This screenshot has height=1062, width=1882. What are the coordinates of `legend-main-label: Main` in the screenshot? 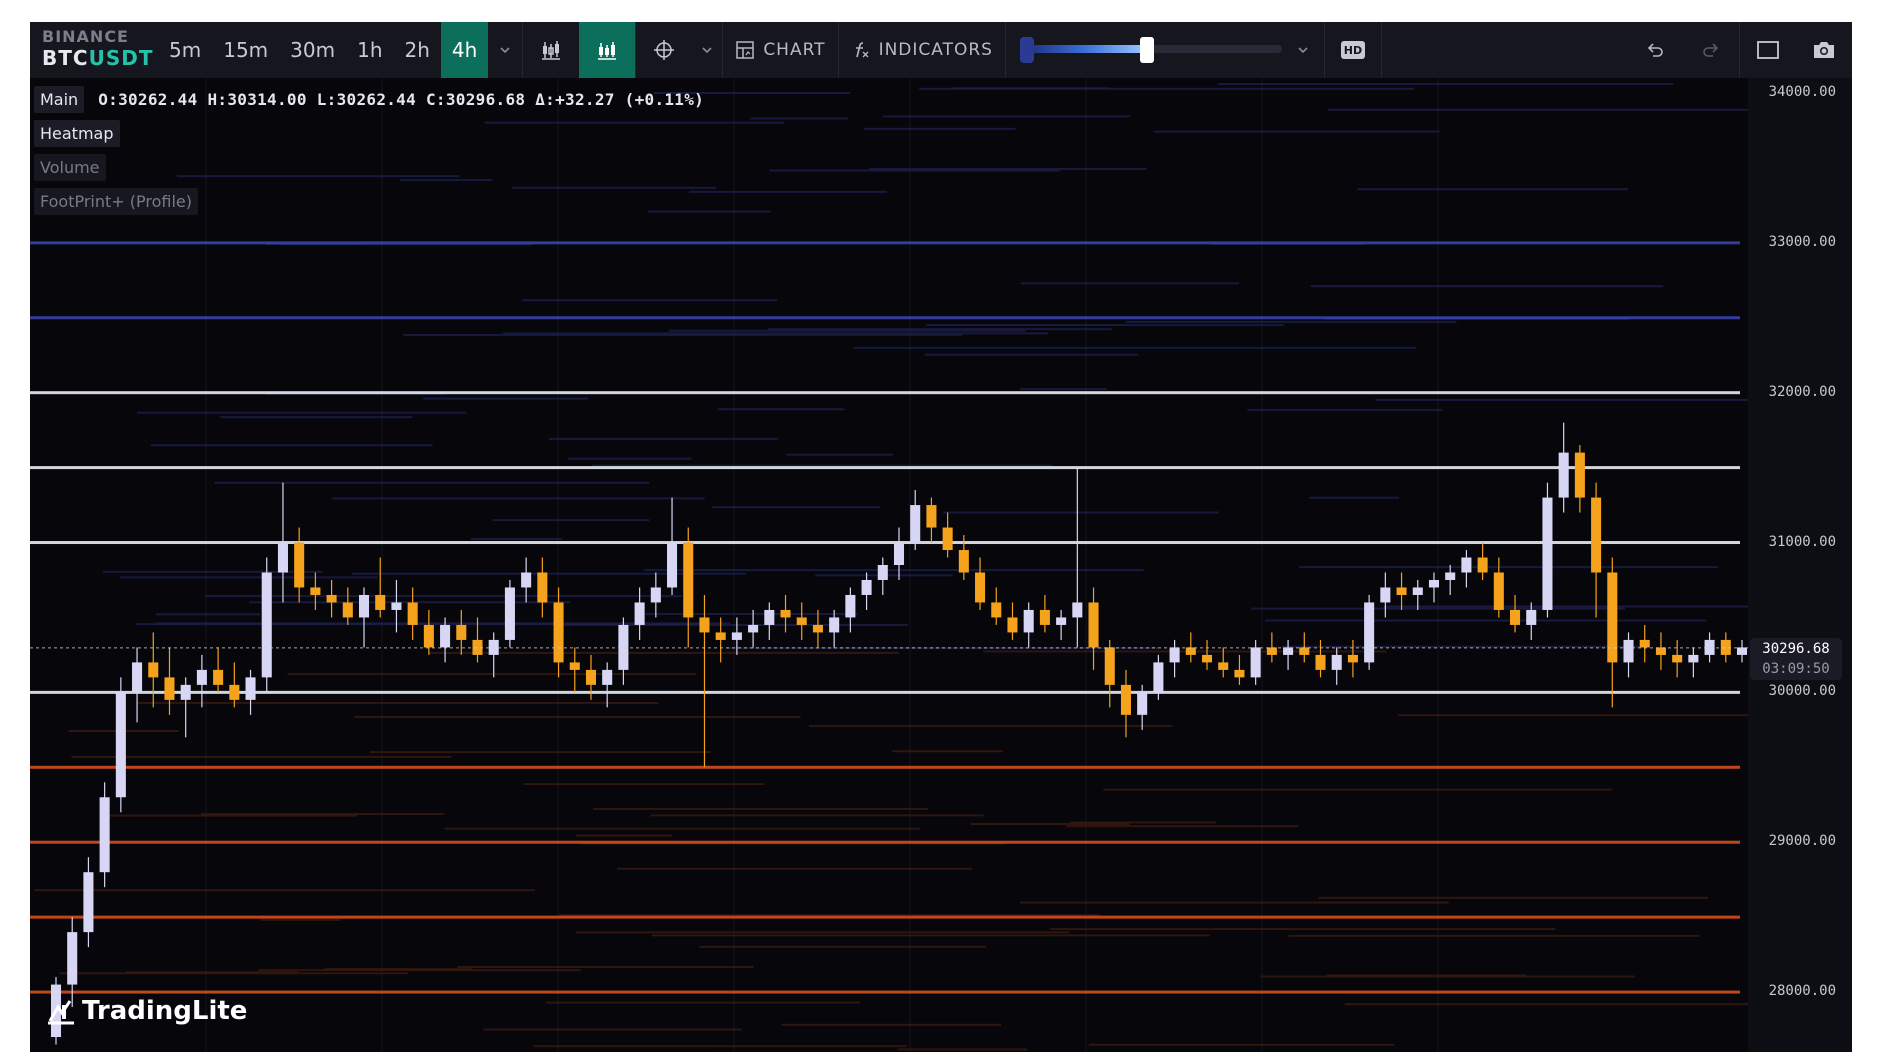 It's located at (59, 99).